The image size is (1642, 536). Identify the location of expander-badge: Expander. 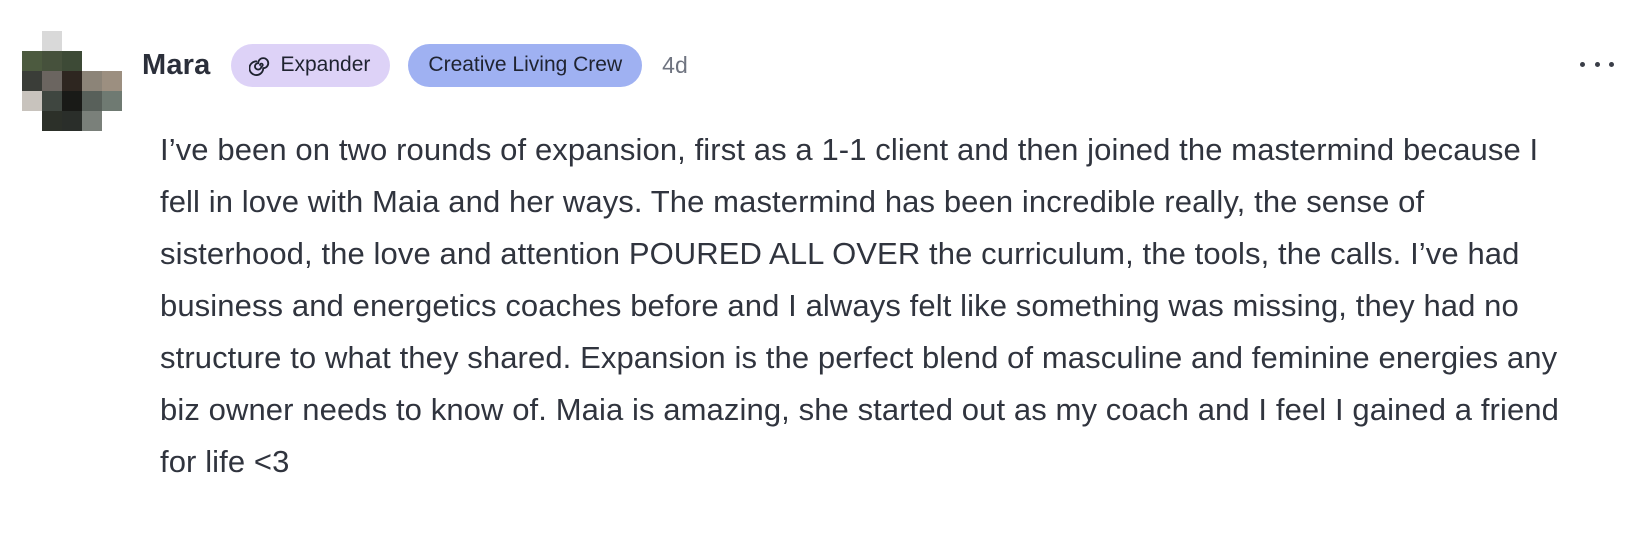
(310, 65).